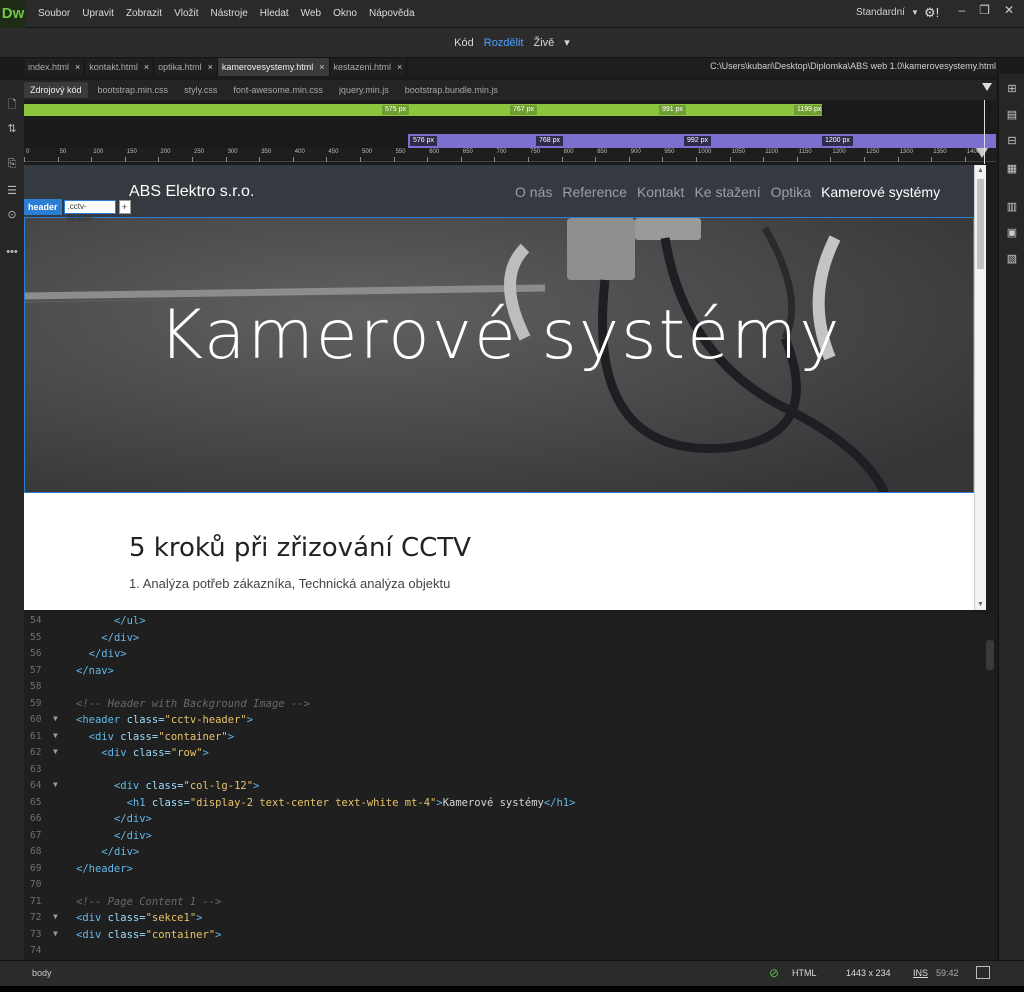 Image resolution: width=1024 pixels, height=992 pixels. What do you see at coordinates (980, 387) in the screenshot?
I see `live-view-scrollbar: ▲ ▼` at bounding box center [980, 387].